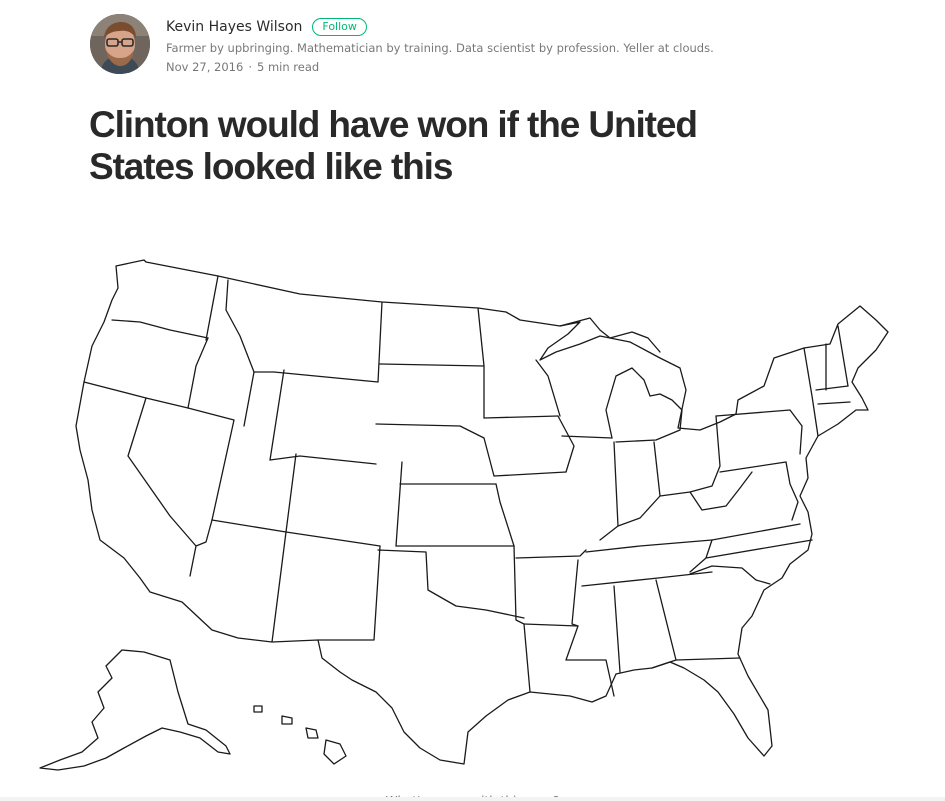 The image size is (945, 801). What do you see at coordinates (506, 67) in the screenshot?
I see `post-meta: Nov 27, 2016 · 5 min read` at bounding box center [506, 67].